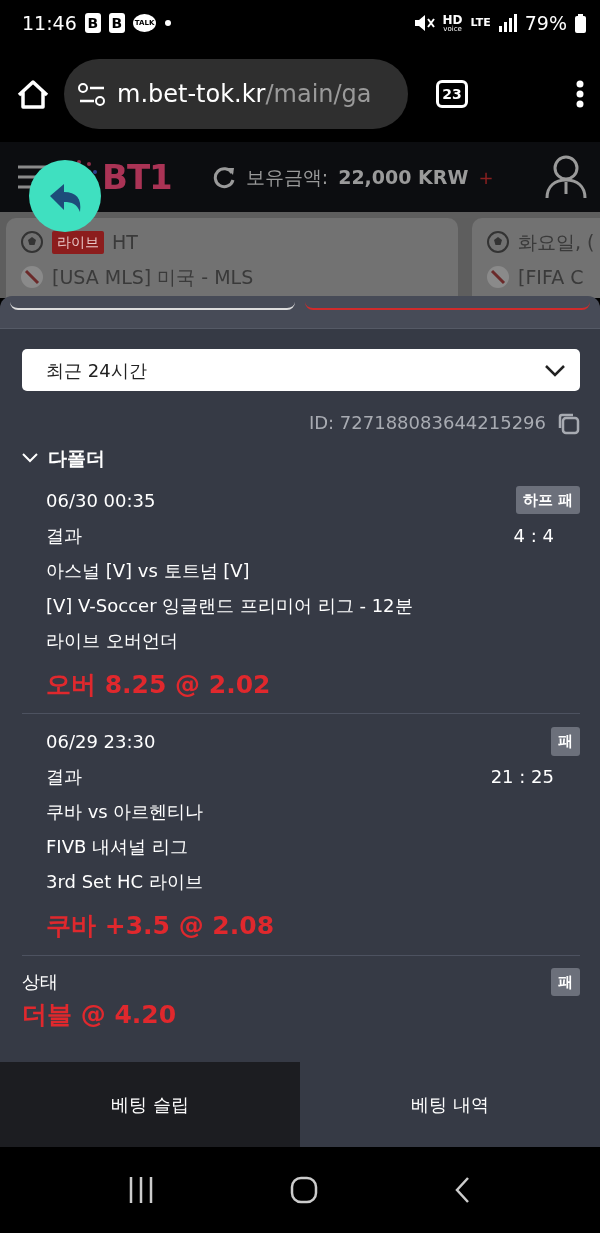 The width and height of the screenshot is (600, 1233). What do you see at coordinates (480, 22) in the screenshot?
I see `network-label: LTE` at bounding box center [480, 22].